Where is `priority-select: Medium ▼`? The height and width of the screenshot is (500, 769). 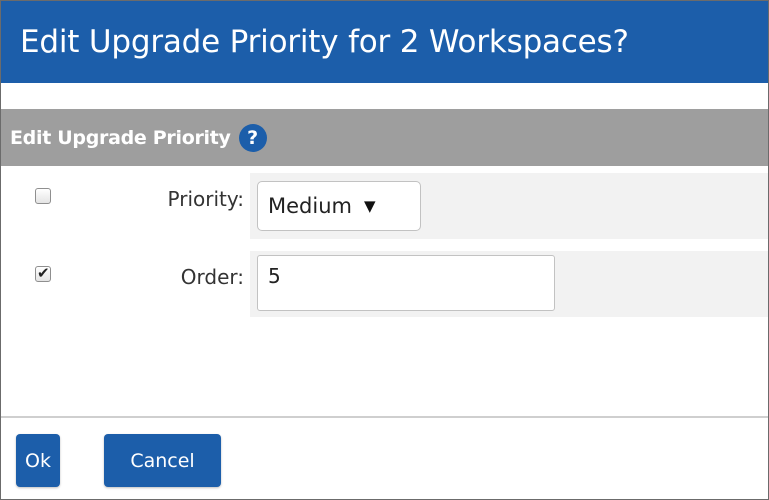 priority-select: Medium ▼ is located at coordinates (339, 206).